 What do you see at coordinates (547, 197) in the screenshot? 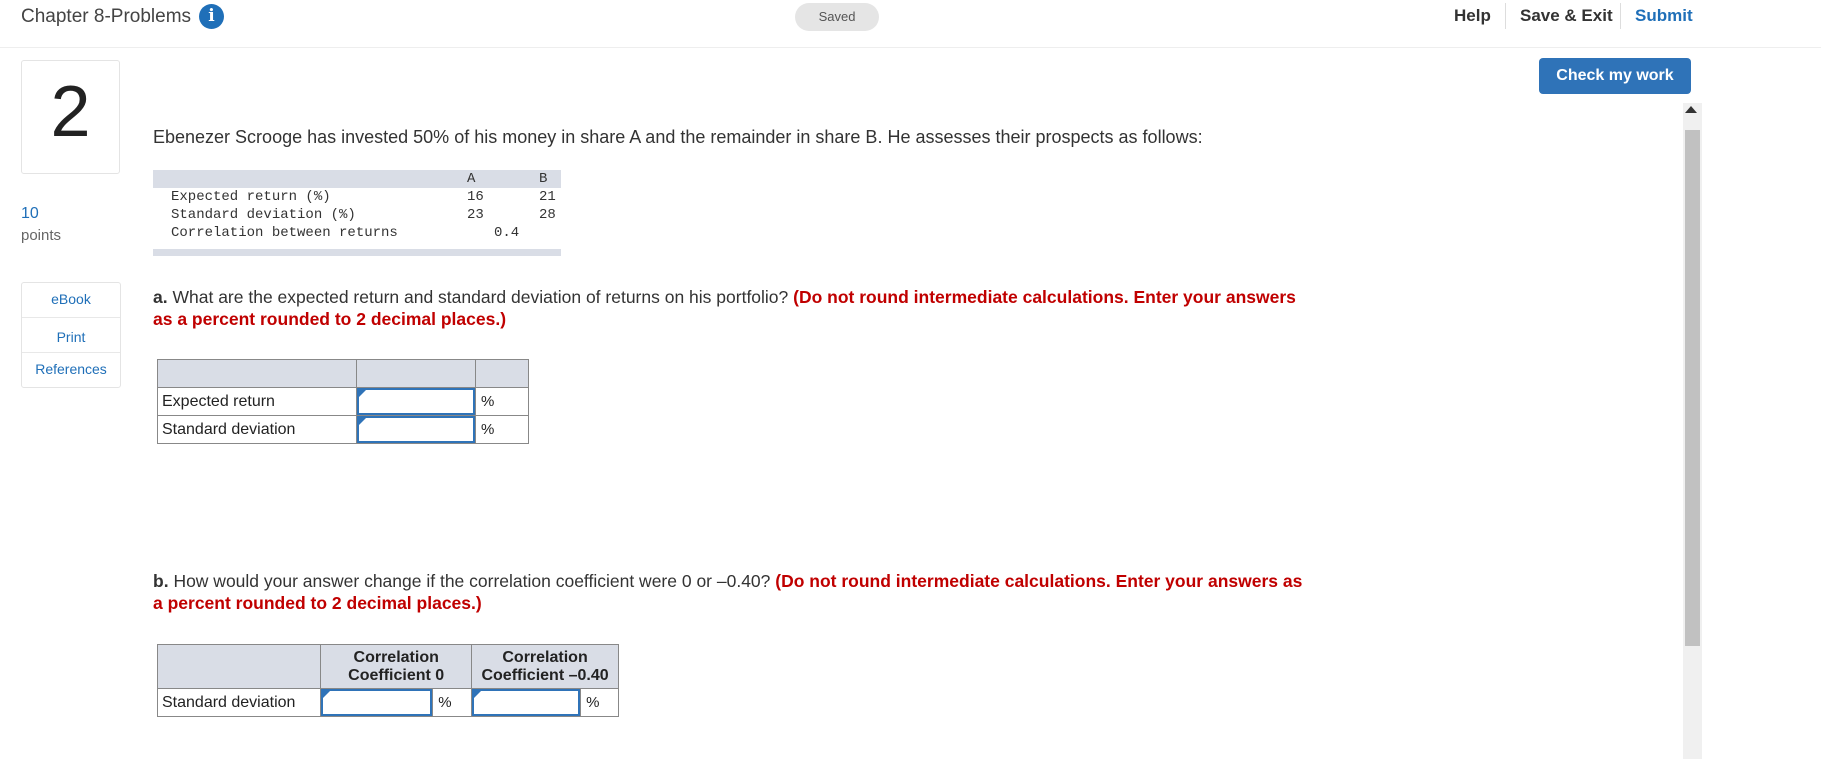
I see `cell-b: 21` at bounding box center [547, 197].